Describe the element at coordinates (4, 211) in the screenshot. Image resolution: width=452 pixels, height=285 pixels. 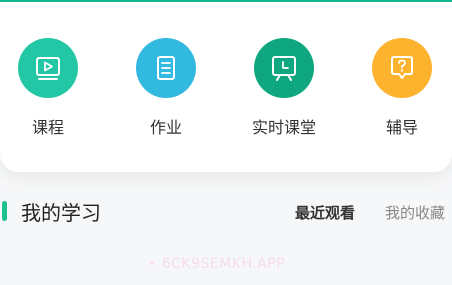
I see `section-accent-bar` at that location.